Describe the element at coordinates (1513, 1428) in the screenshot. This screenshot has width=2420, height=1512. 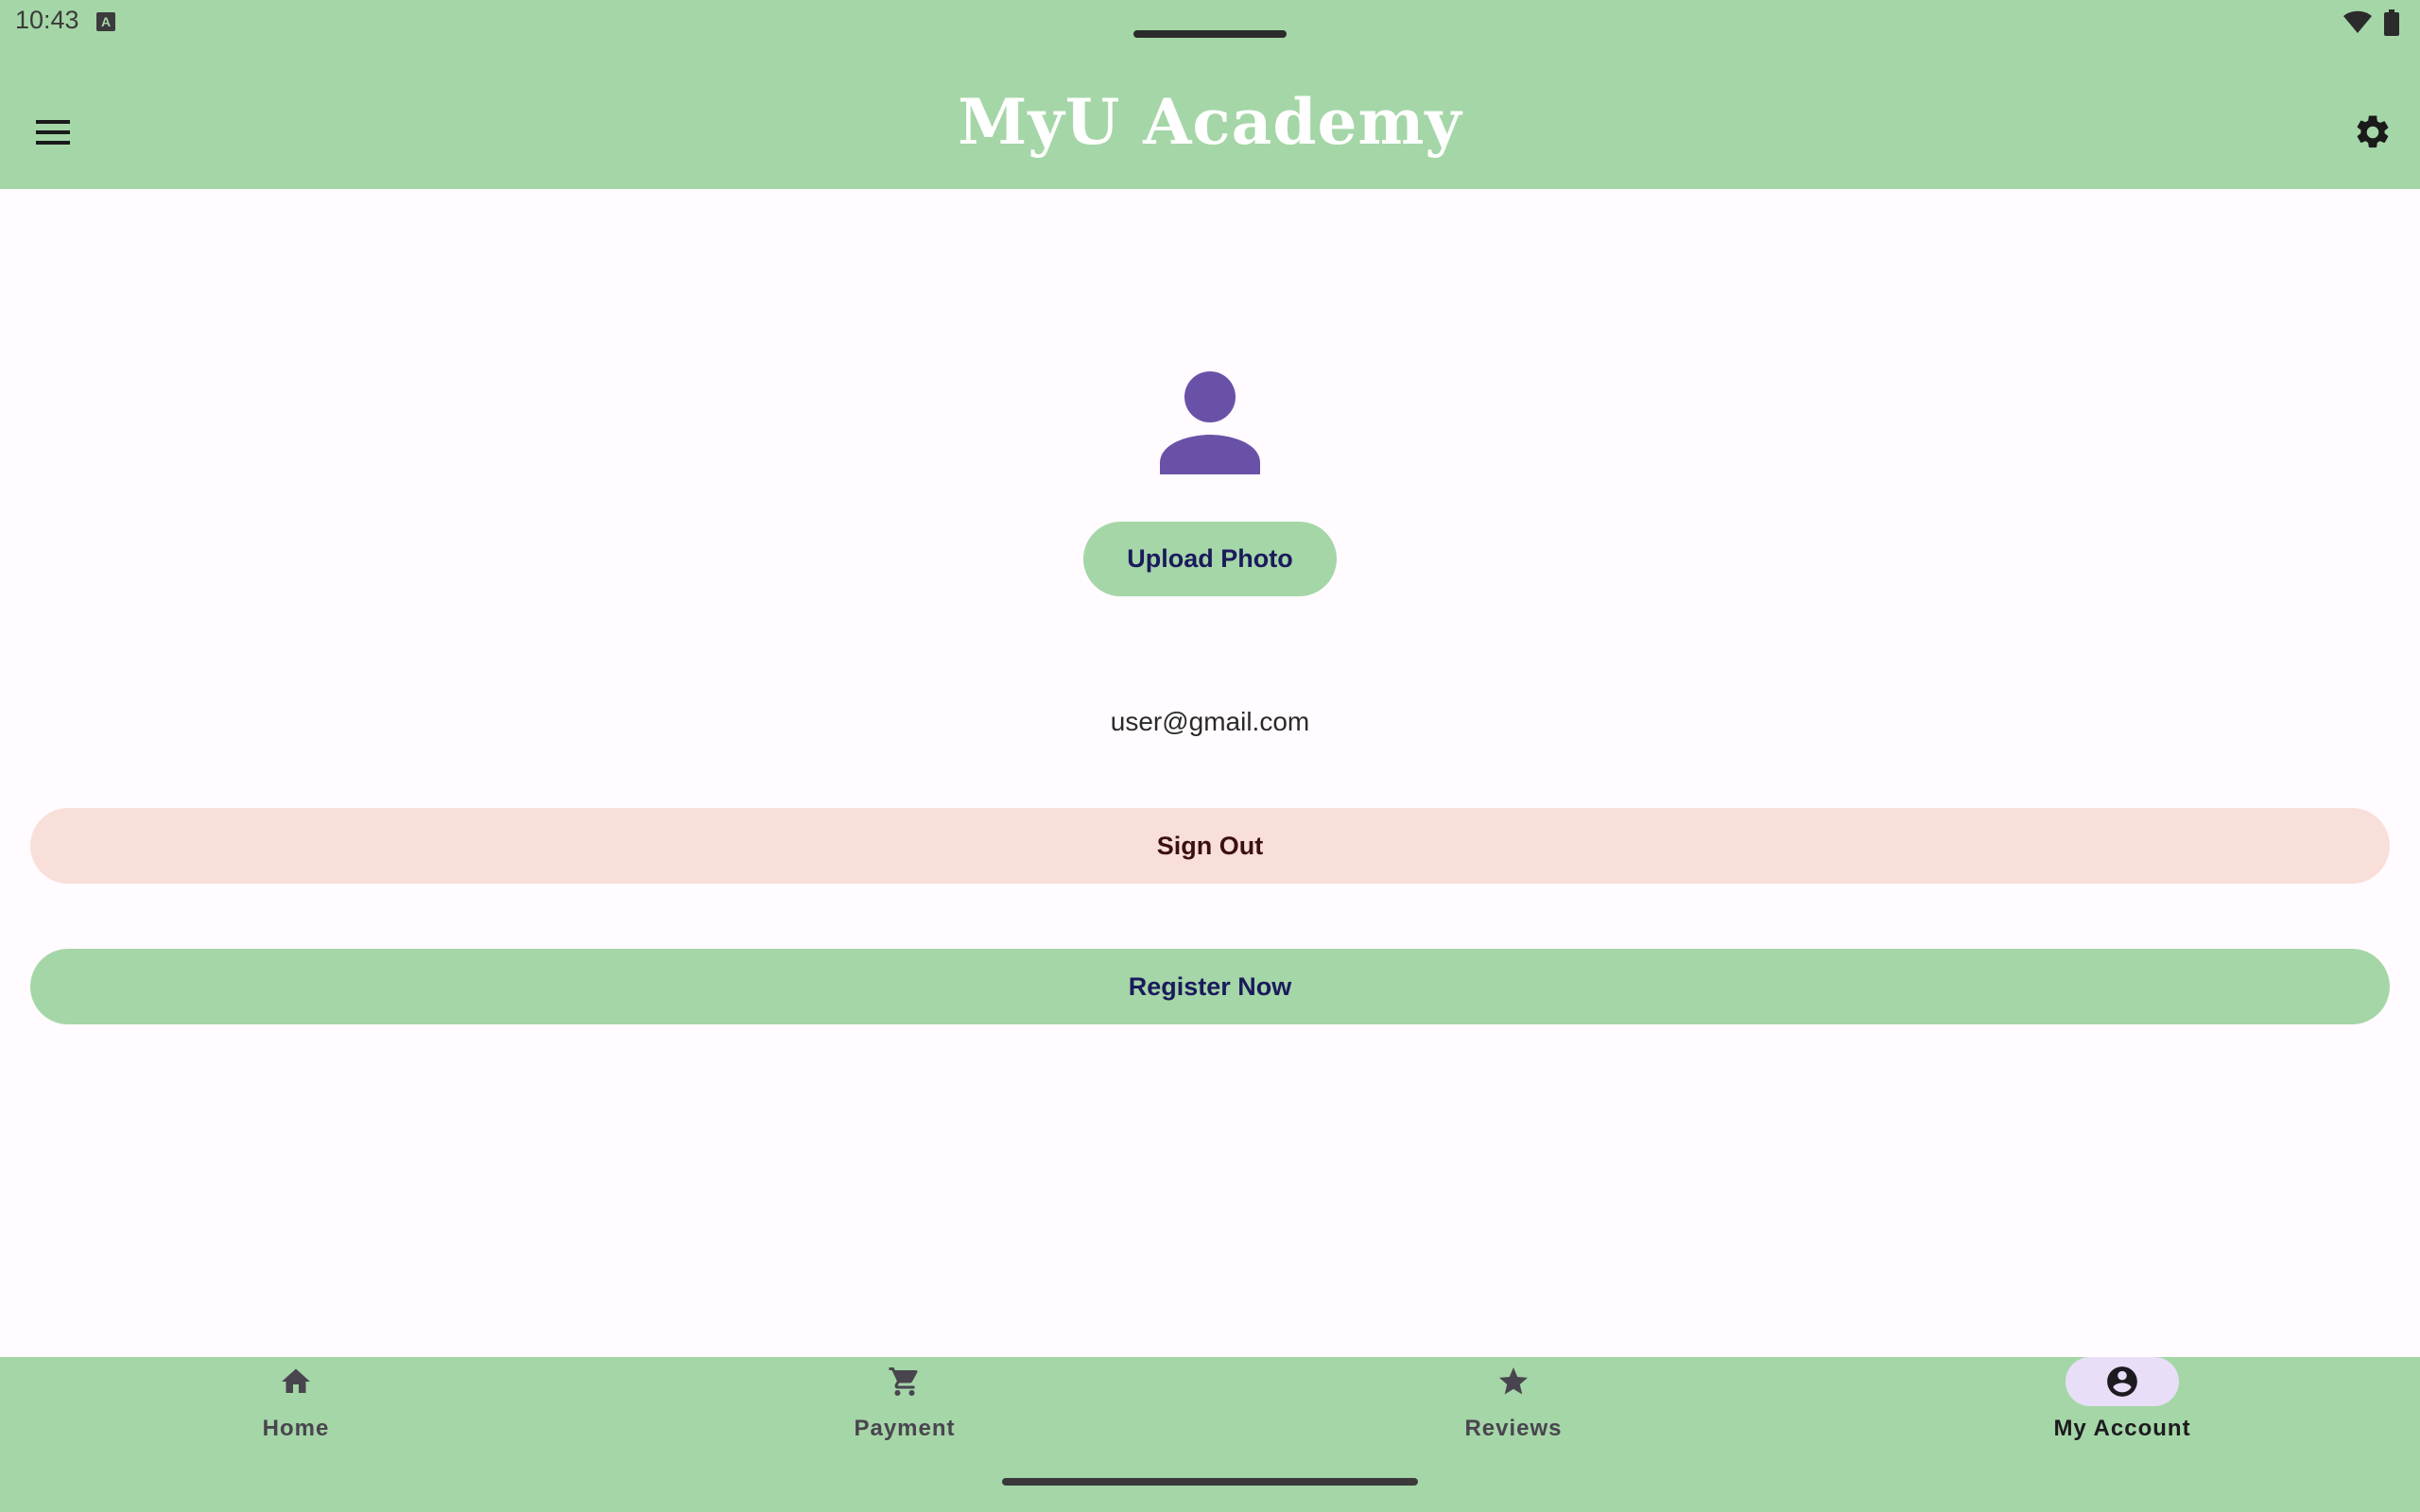
I see `nav-label: Reviews` at that location.